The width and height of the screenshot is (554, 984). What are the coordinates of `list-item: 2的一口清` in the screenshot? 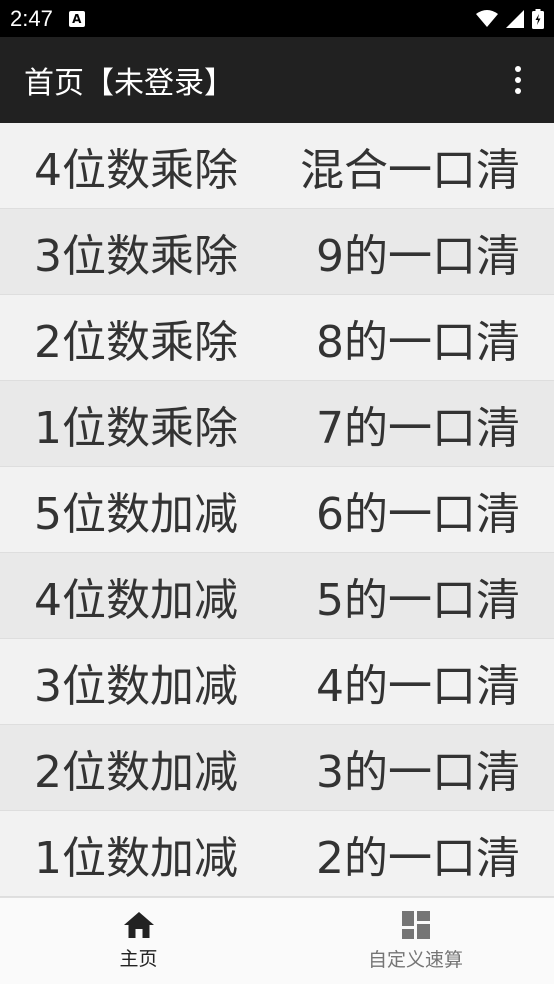 It's located at (415, 854).